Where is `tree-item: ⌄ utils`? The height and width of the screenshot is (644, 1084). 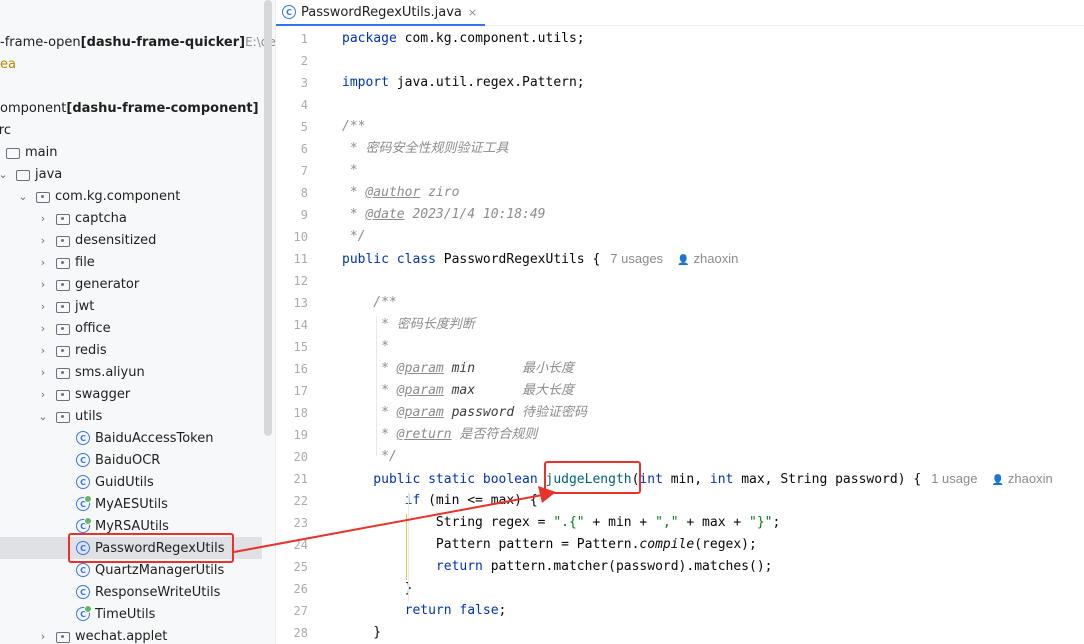
tree-item: ⌄ utils is located at coordinates (131, 416).